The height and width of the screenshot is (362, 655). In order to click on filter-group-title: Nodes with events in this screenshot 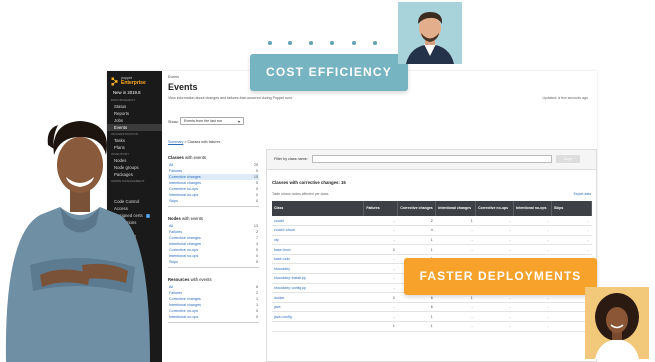, I will do `click(213, 218)`.